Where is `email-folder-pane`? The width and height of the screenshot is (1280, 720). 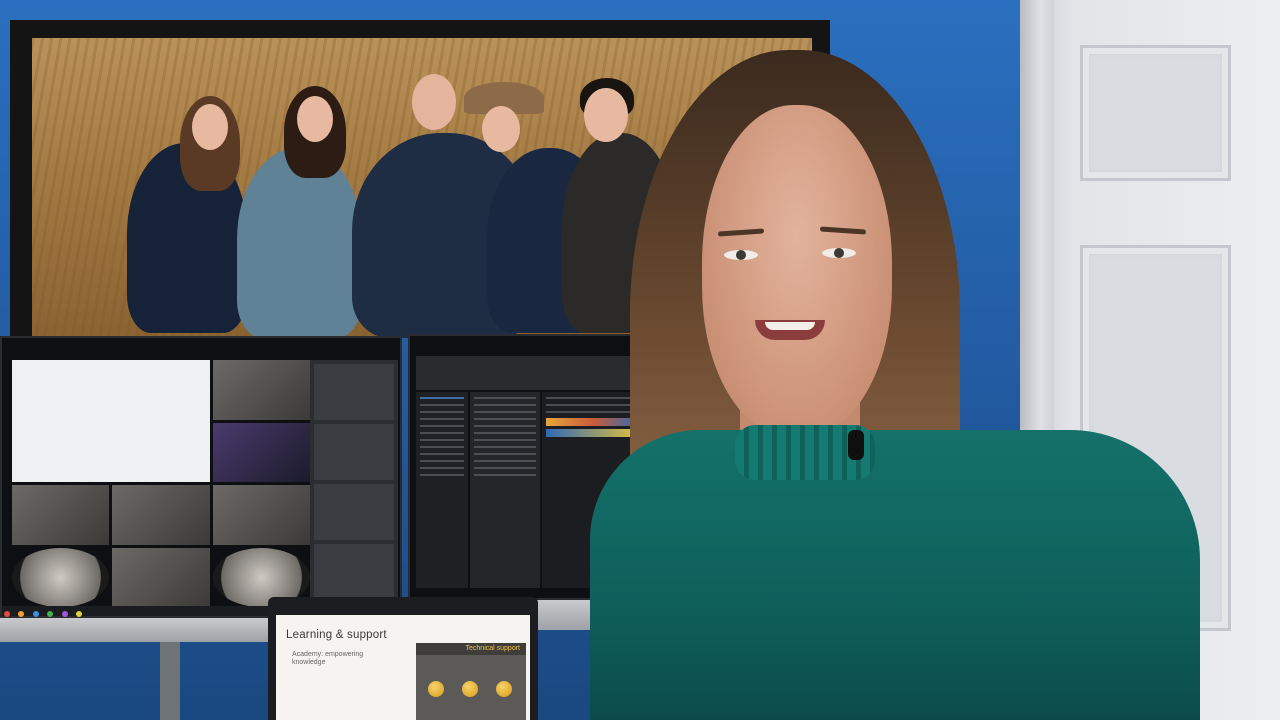 email-folder-pane is located at coordinates (442, 490).